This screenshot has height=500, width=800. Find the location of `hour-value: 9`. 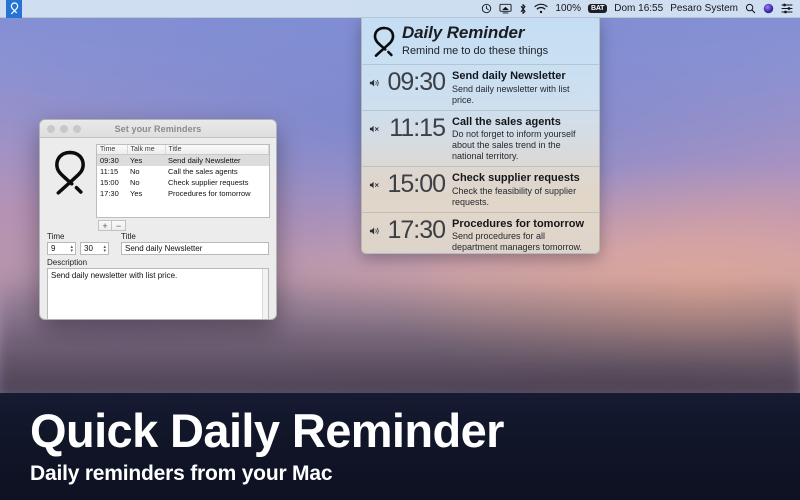

hour-value: 9 is located at coordinates (53, 248).